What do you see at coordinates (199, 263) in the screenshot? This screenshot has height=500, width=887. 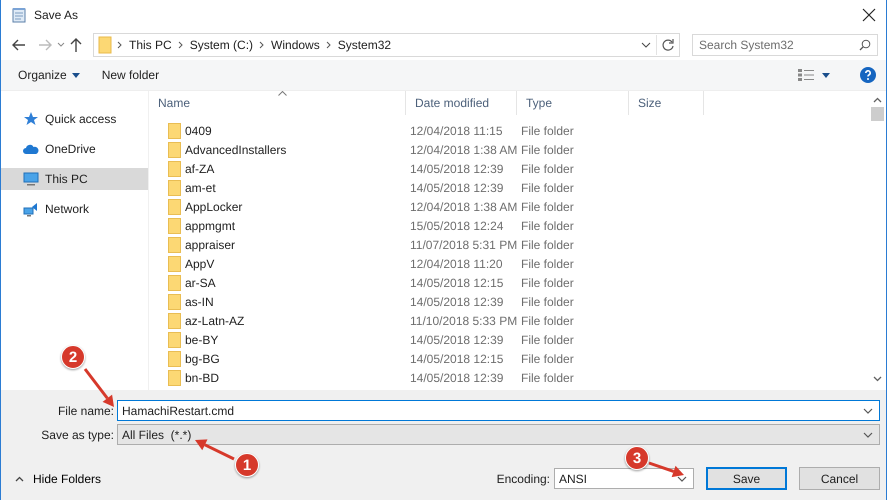 I see `file-name: AppV` at bounding box center [199, 263].